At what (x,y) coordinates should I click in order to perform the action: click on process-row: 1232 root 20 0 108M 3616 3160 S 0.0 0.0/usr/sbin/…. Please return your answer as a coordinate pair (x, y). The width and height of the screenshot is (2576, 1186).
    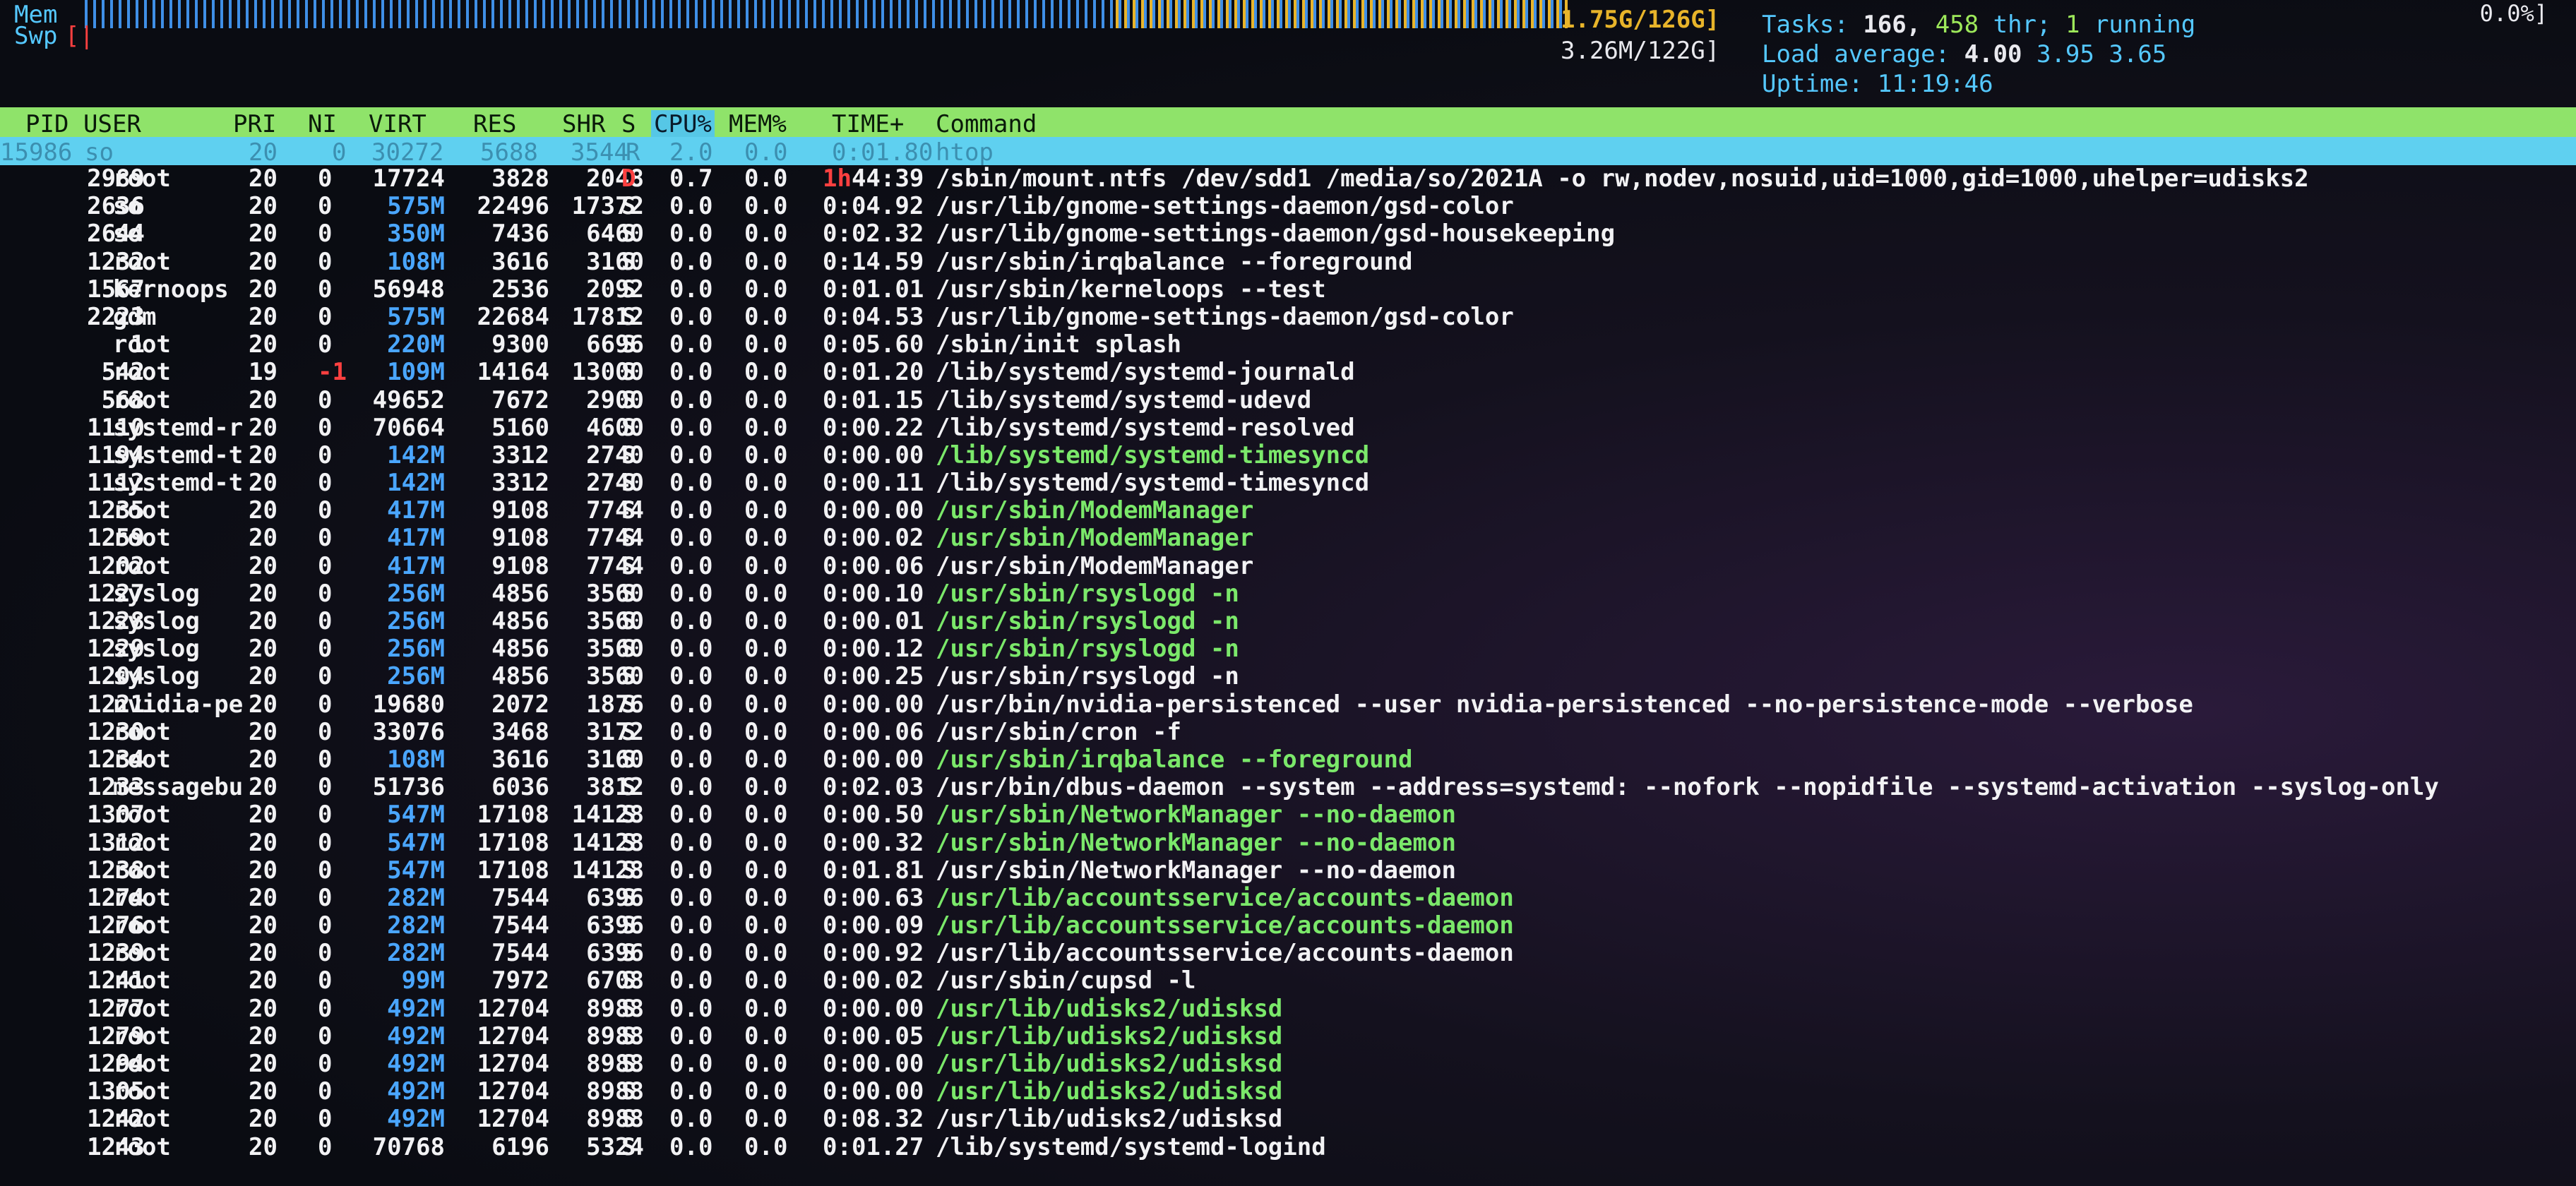
    Looking at the image, I should click on (1288, 262).